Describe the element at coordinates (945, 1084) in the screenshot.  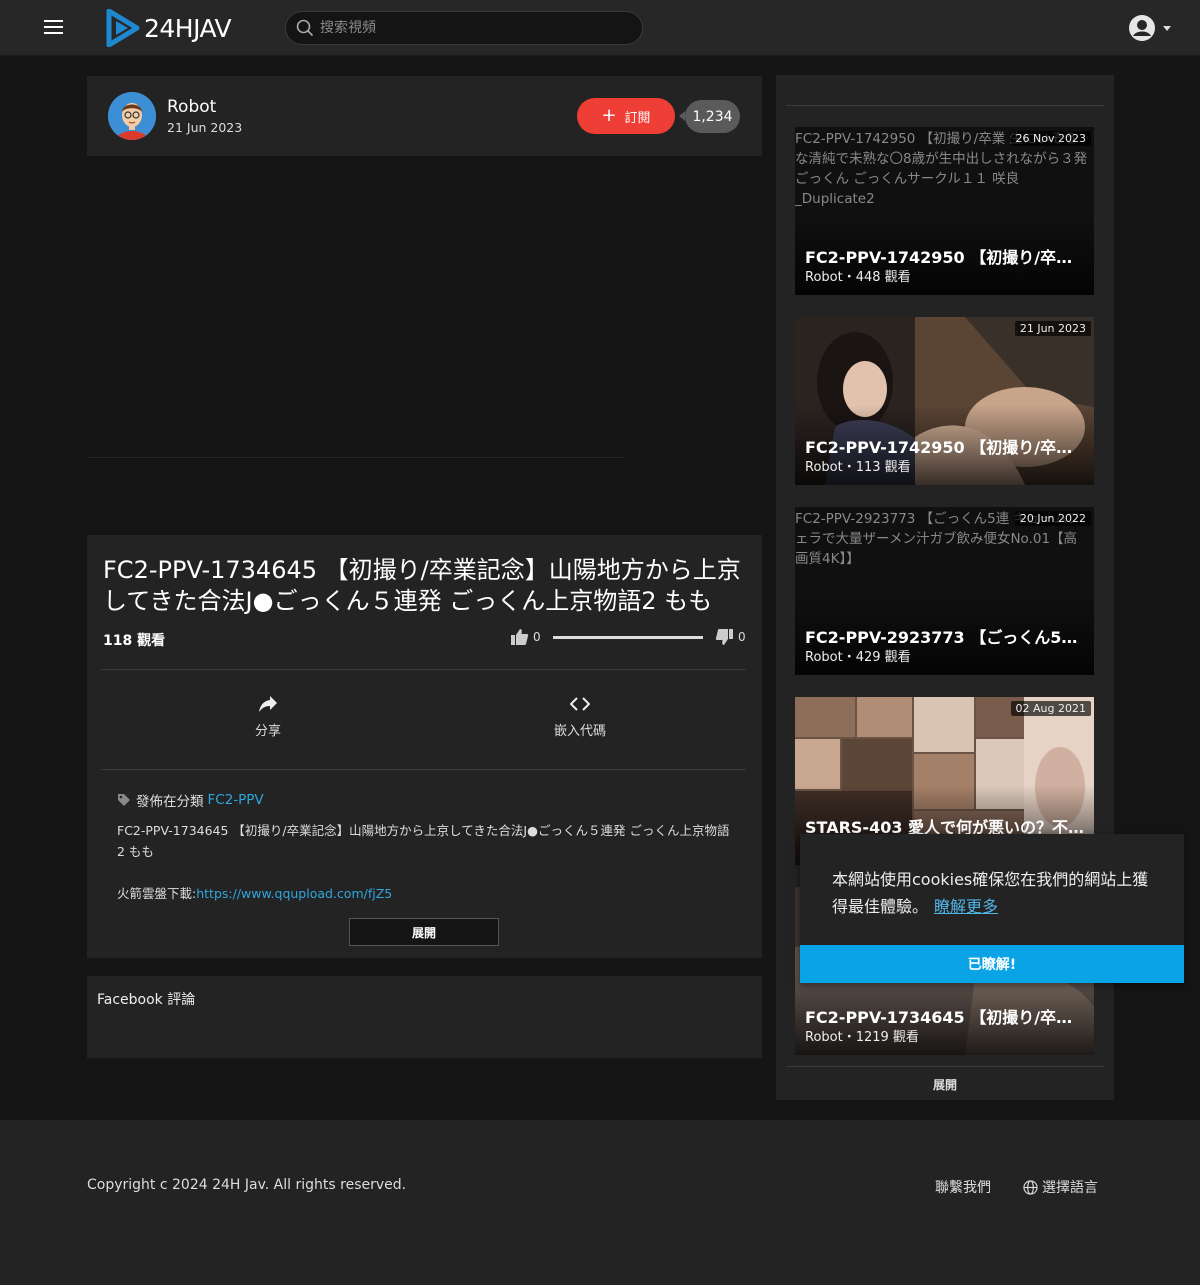
I see `sidebar-expand-button: 展開` at that location.